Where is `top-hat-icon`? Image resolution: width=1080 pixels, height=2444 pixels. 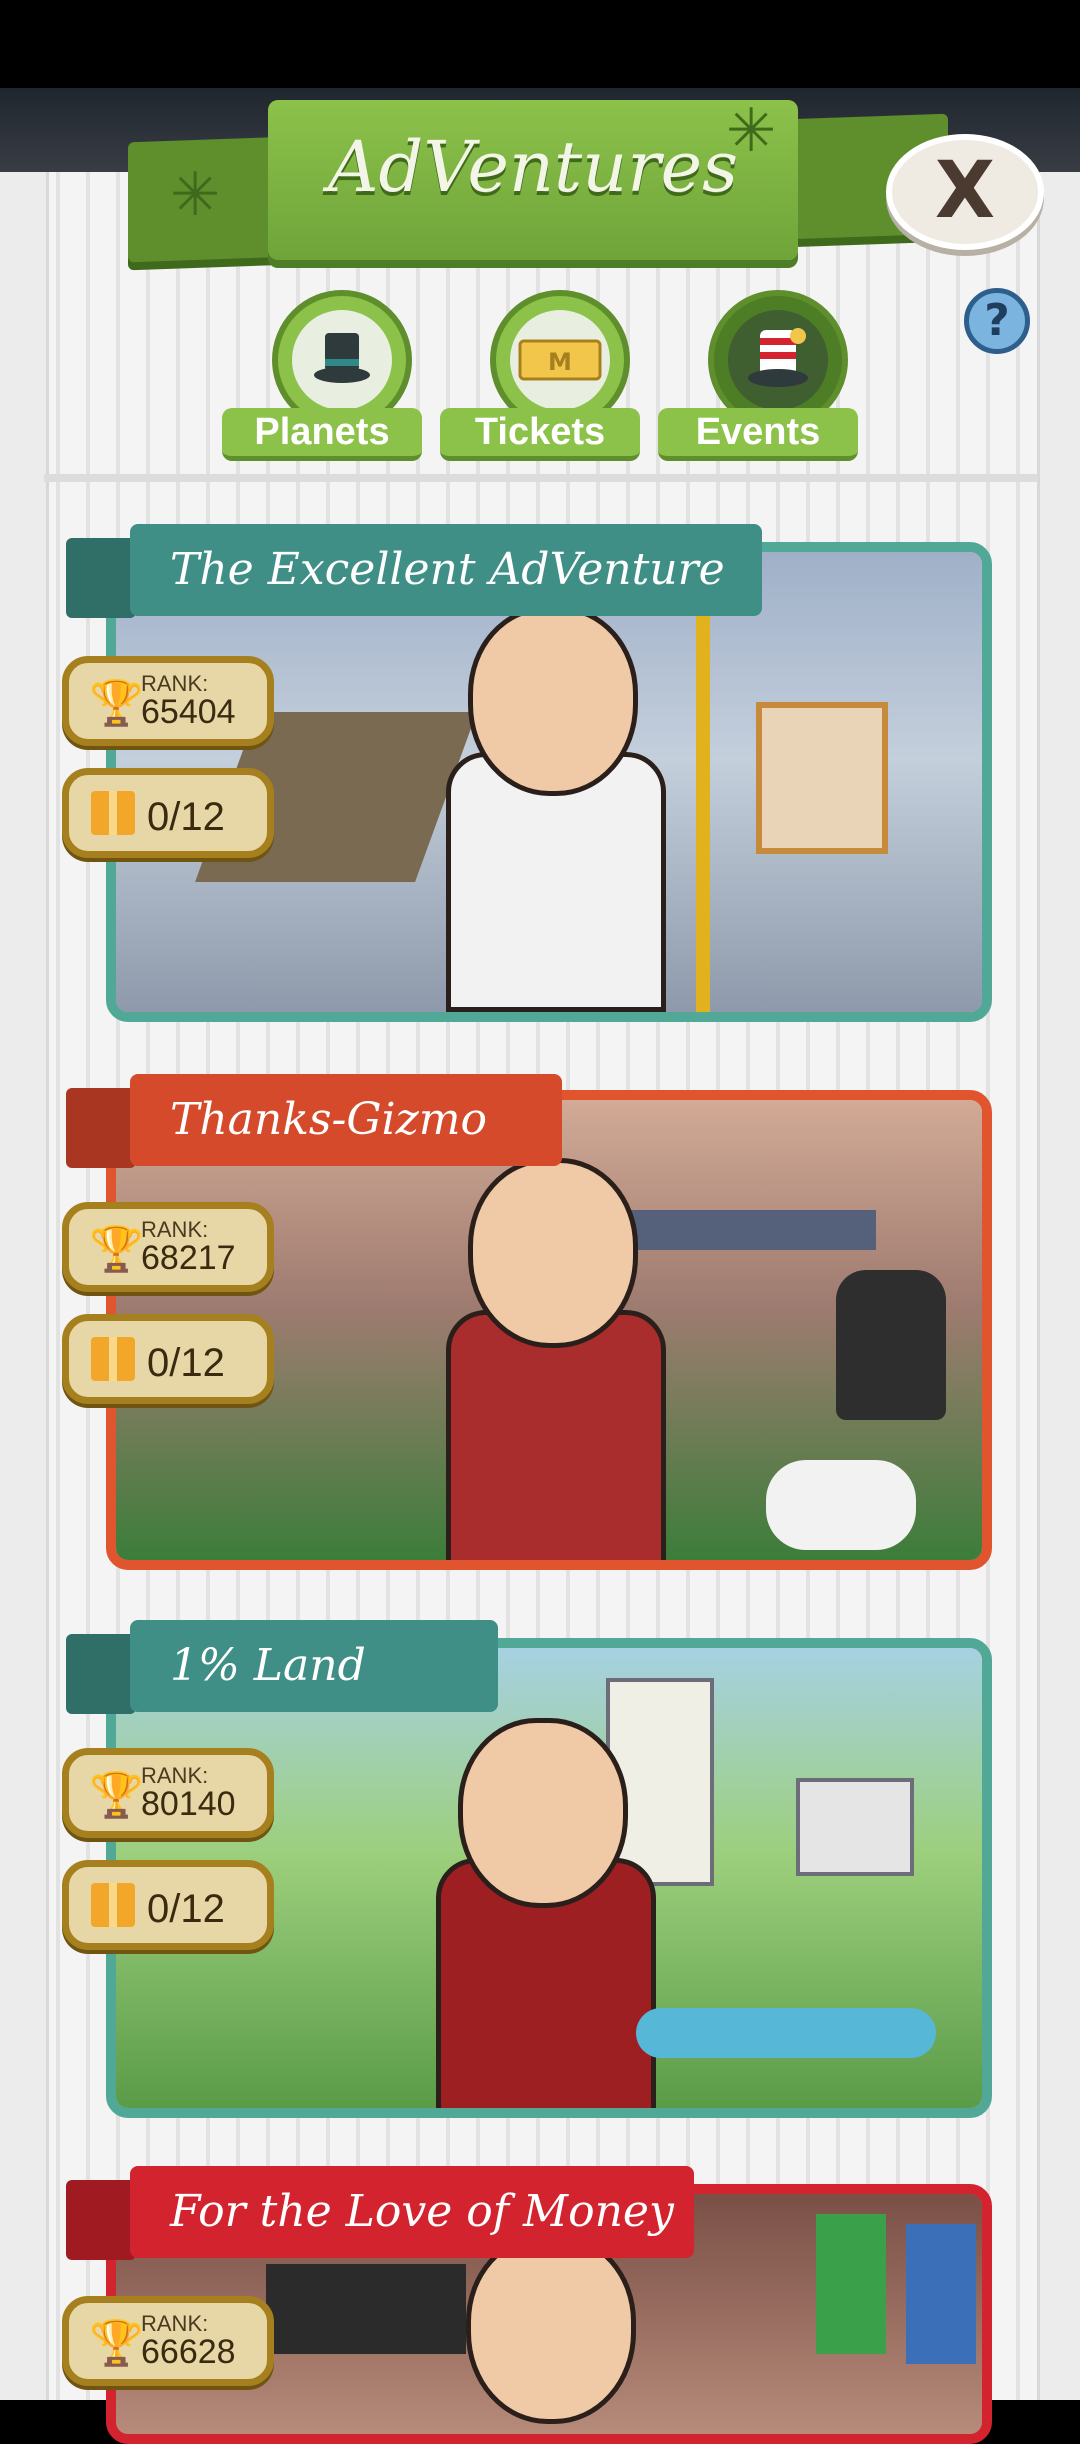
top-hat-icon is located at coordinates (342, 360).